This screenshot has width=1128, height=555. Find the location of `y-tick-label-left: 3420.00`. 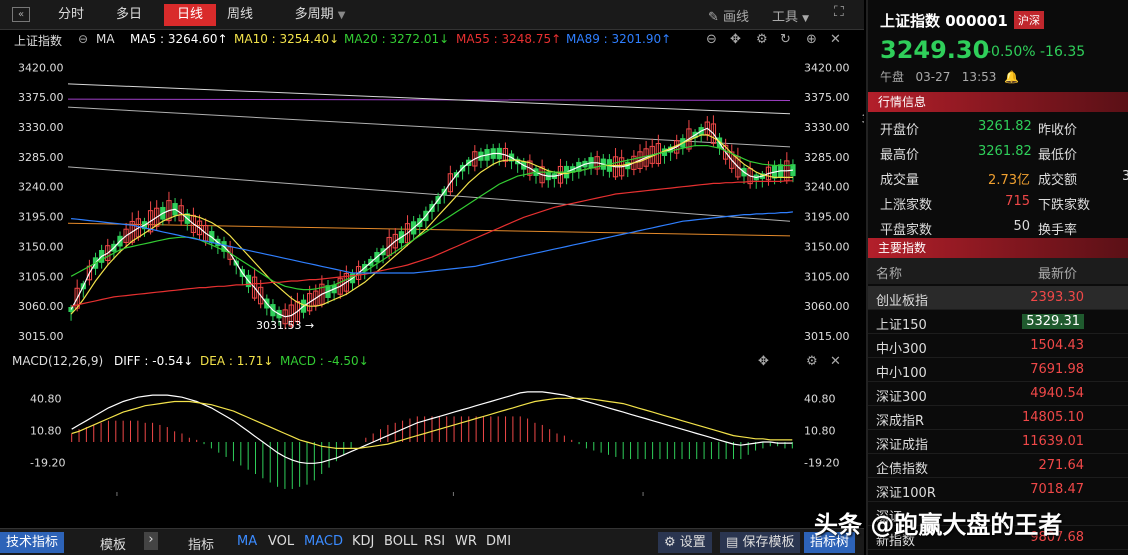

y-tick-label-left: 3420.00 is located at coordinates (41, 67).